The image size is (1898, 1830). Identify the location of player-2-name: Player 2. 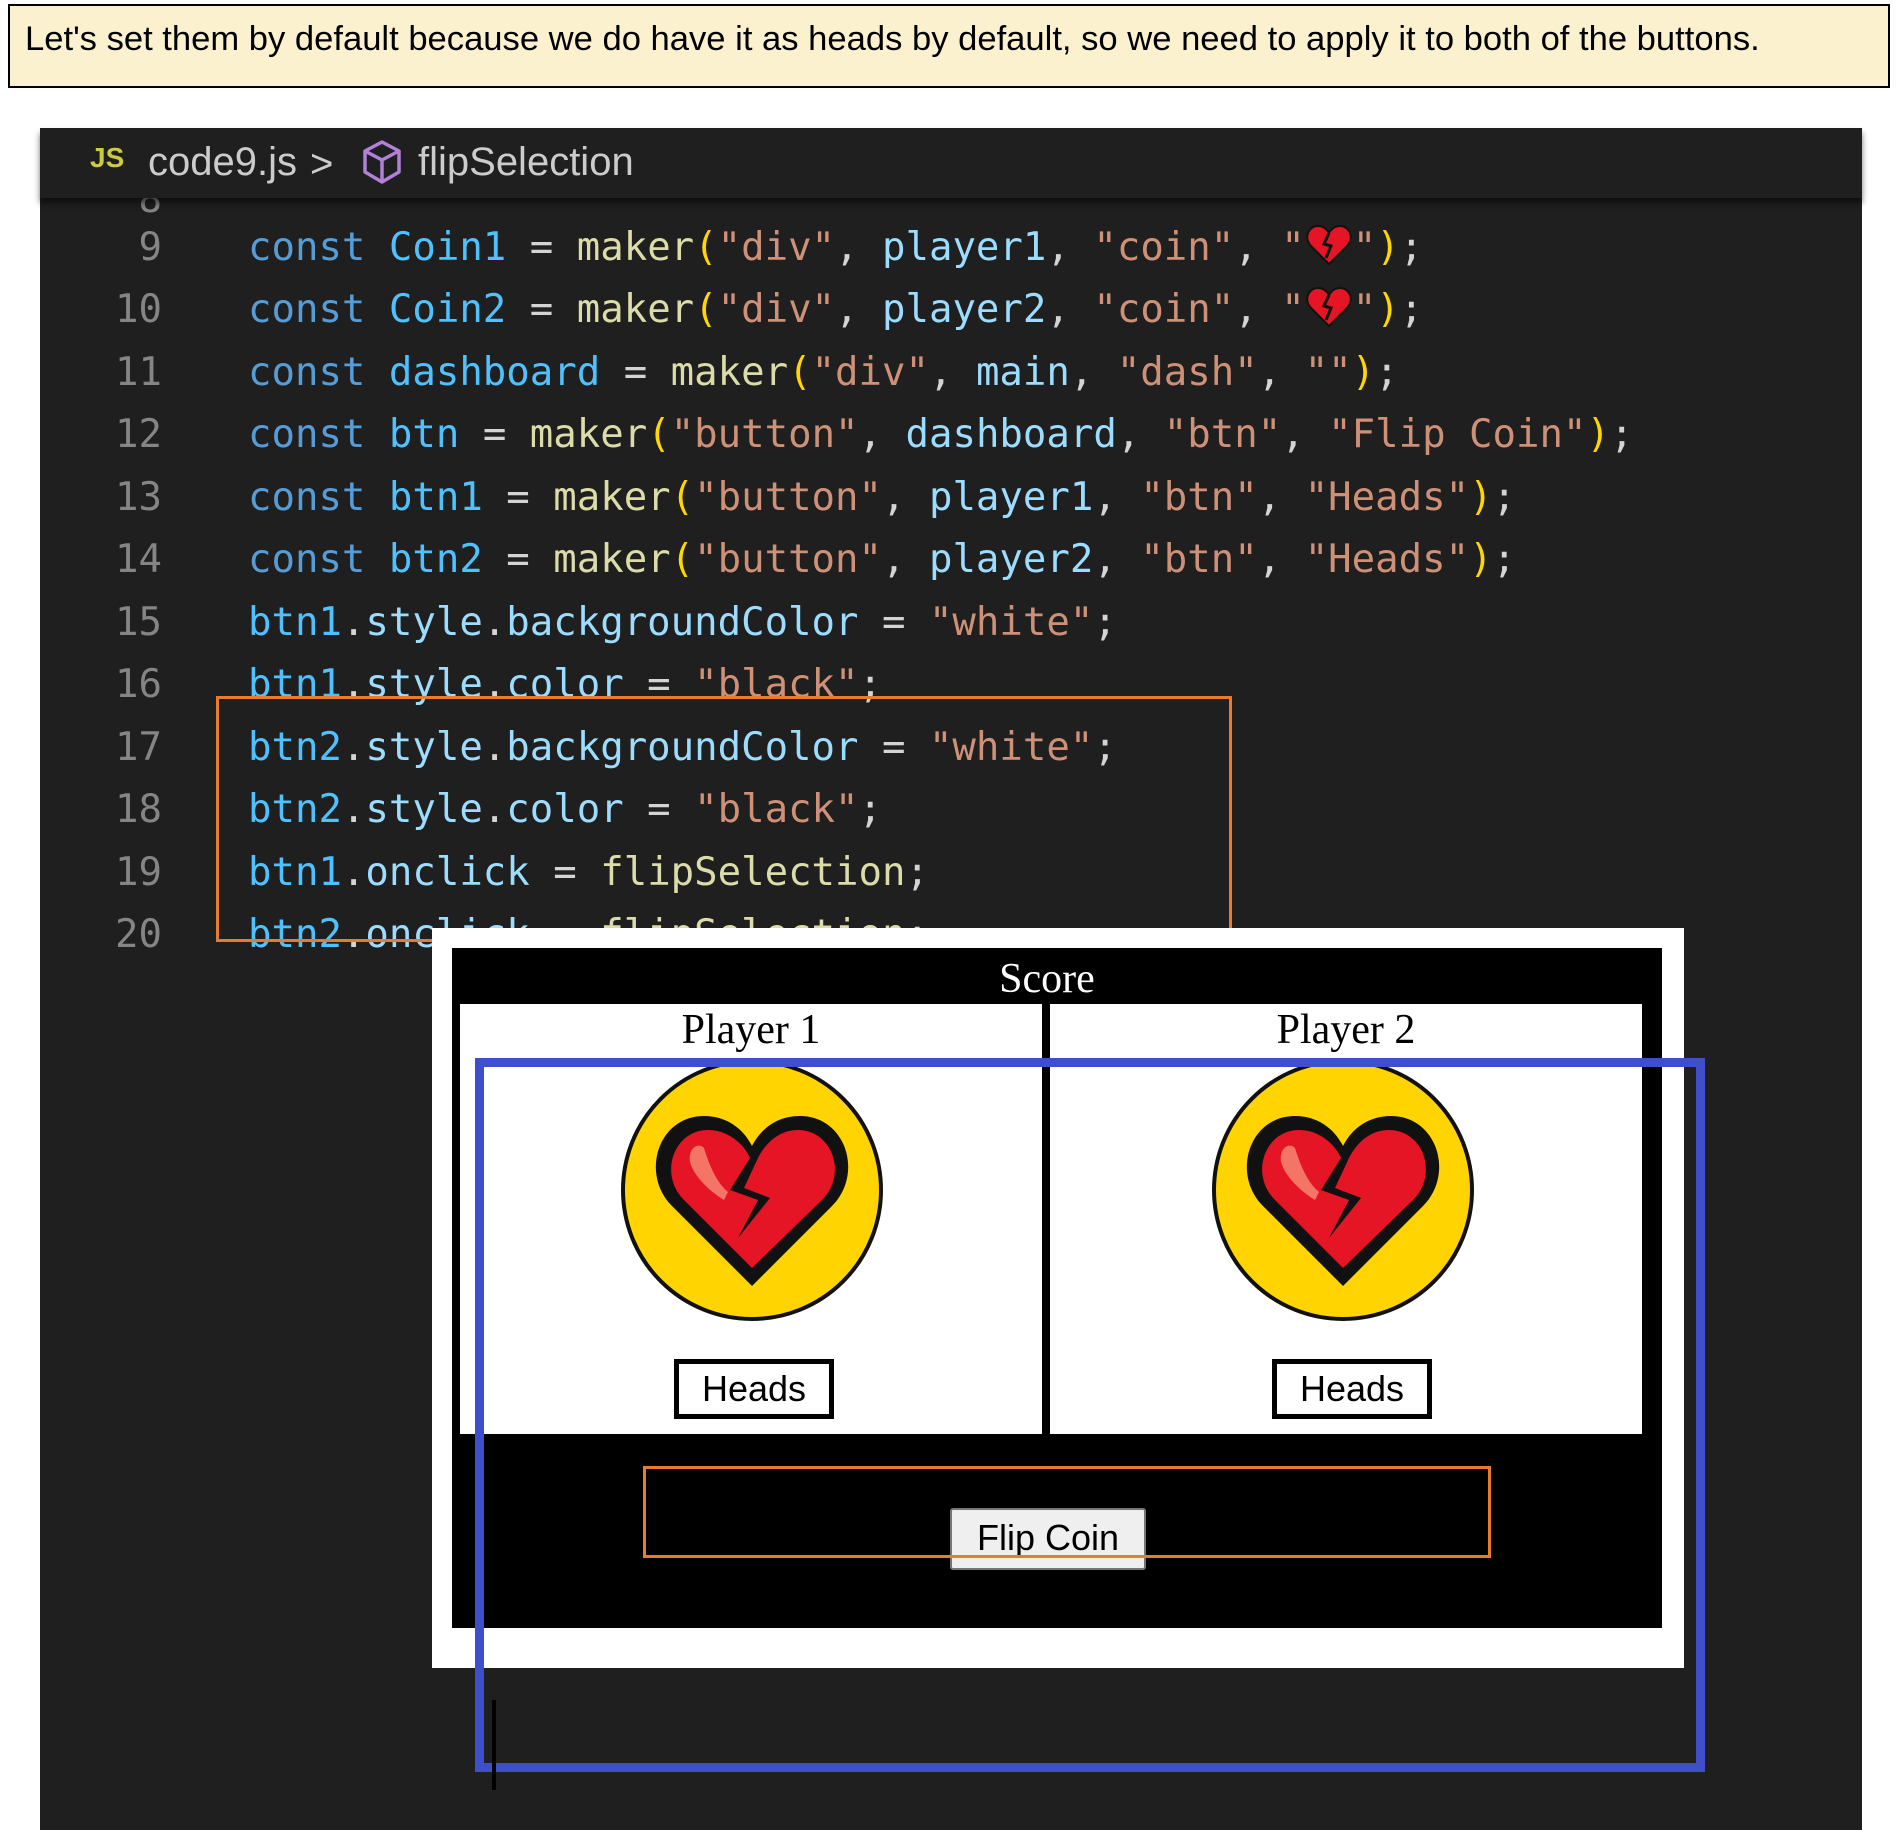
(1346, 1030).